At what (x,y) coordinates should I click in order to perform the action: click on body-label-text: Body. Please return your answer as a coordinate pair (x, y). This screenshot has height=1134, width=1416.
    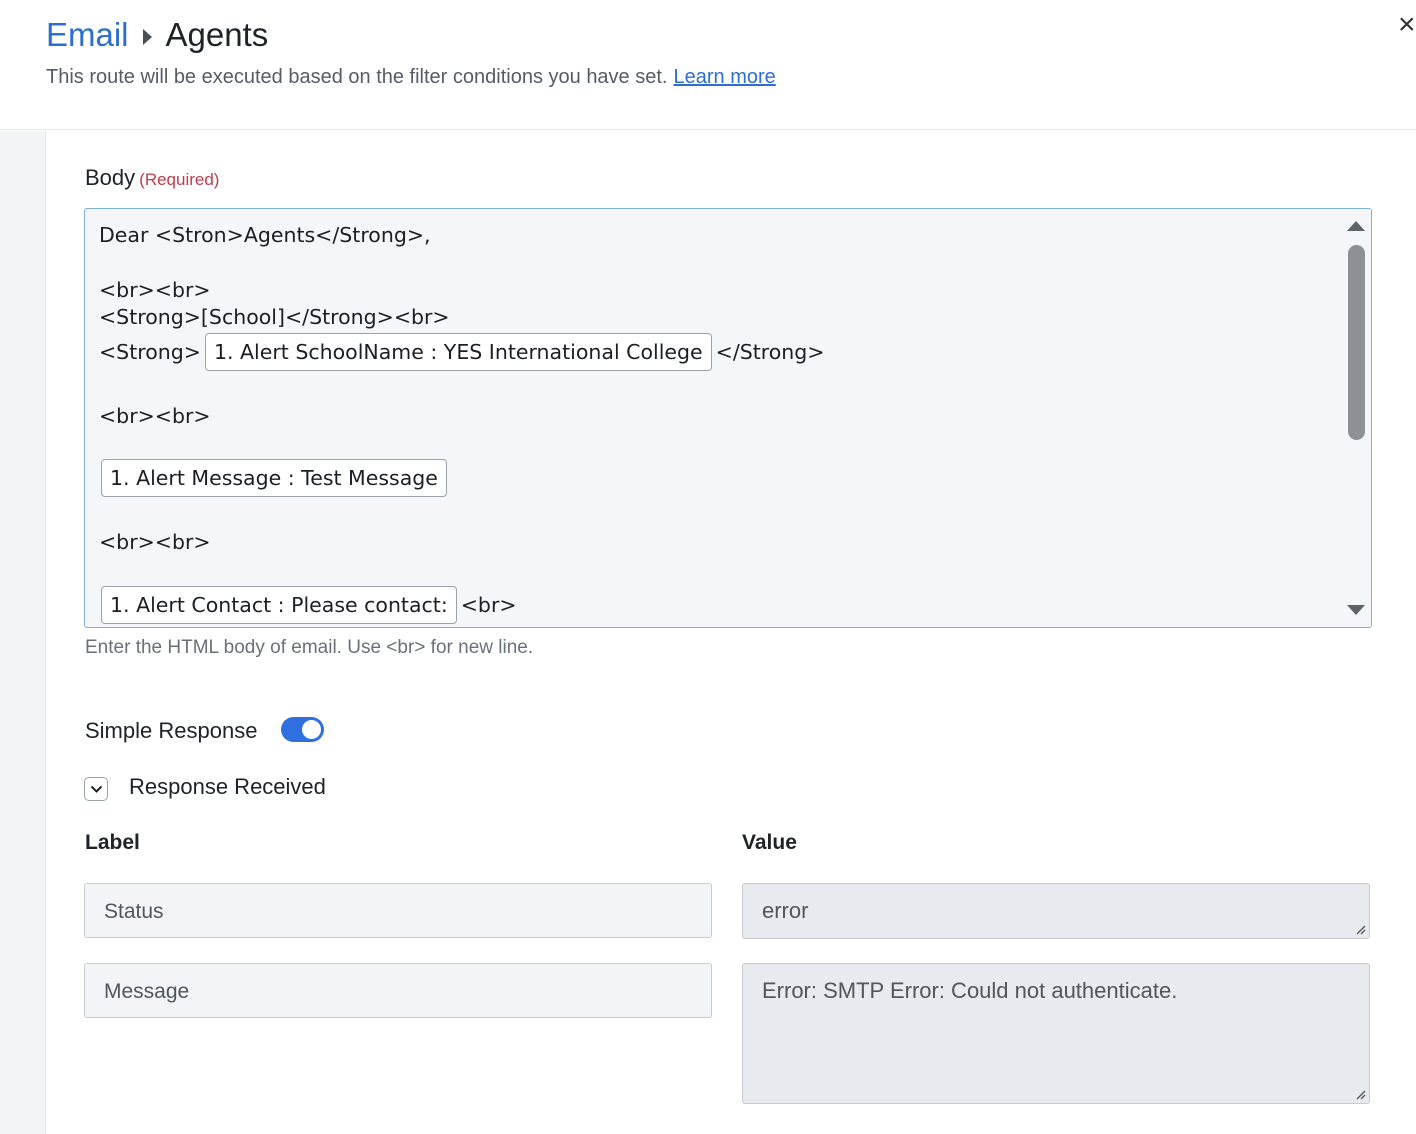
    Looking at the image, I should click on (110, 177).